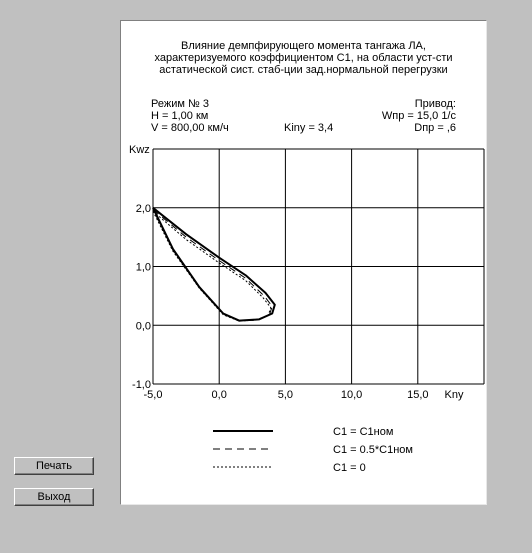 This screenshot has width=532, height=553. Describe the element at coordinates (373, 450) in the screenshot. I see `legend-label-1: С1 = 0.5*С1ном` at that location.